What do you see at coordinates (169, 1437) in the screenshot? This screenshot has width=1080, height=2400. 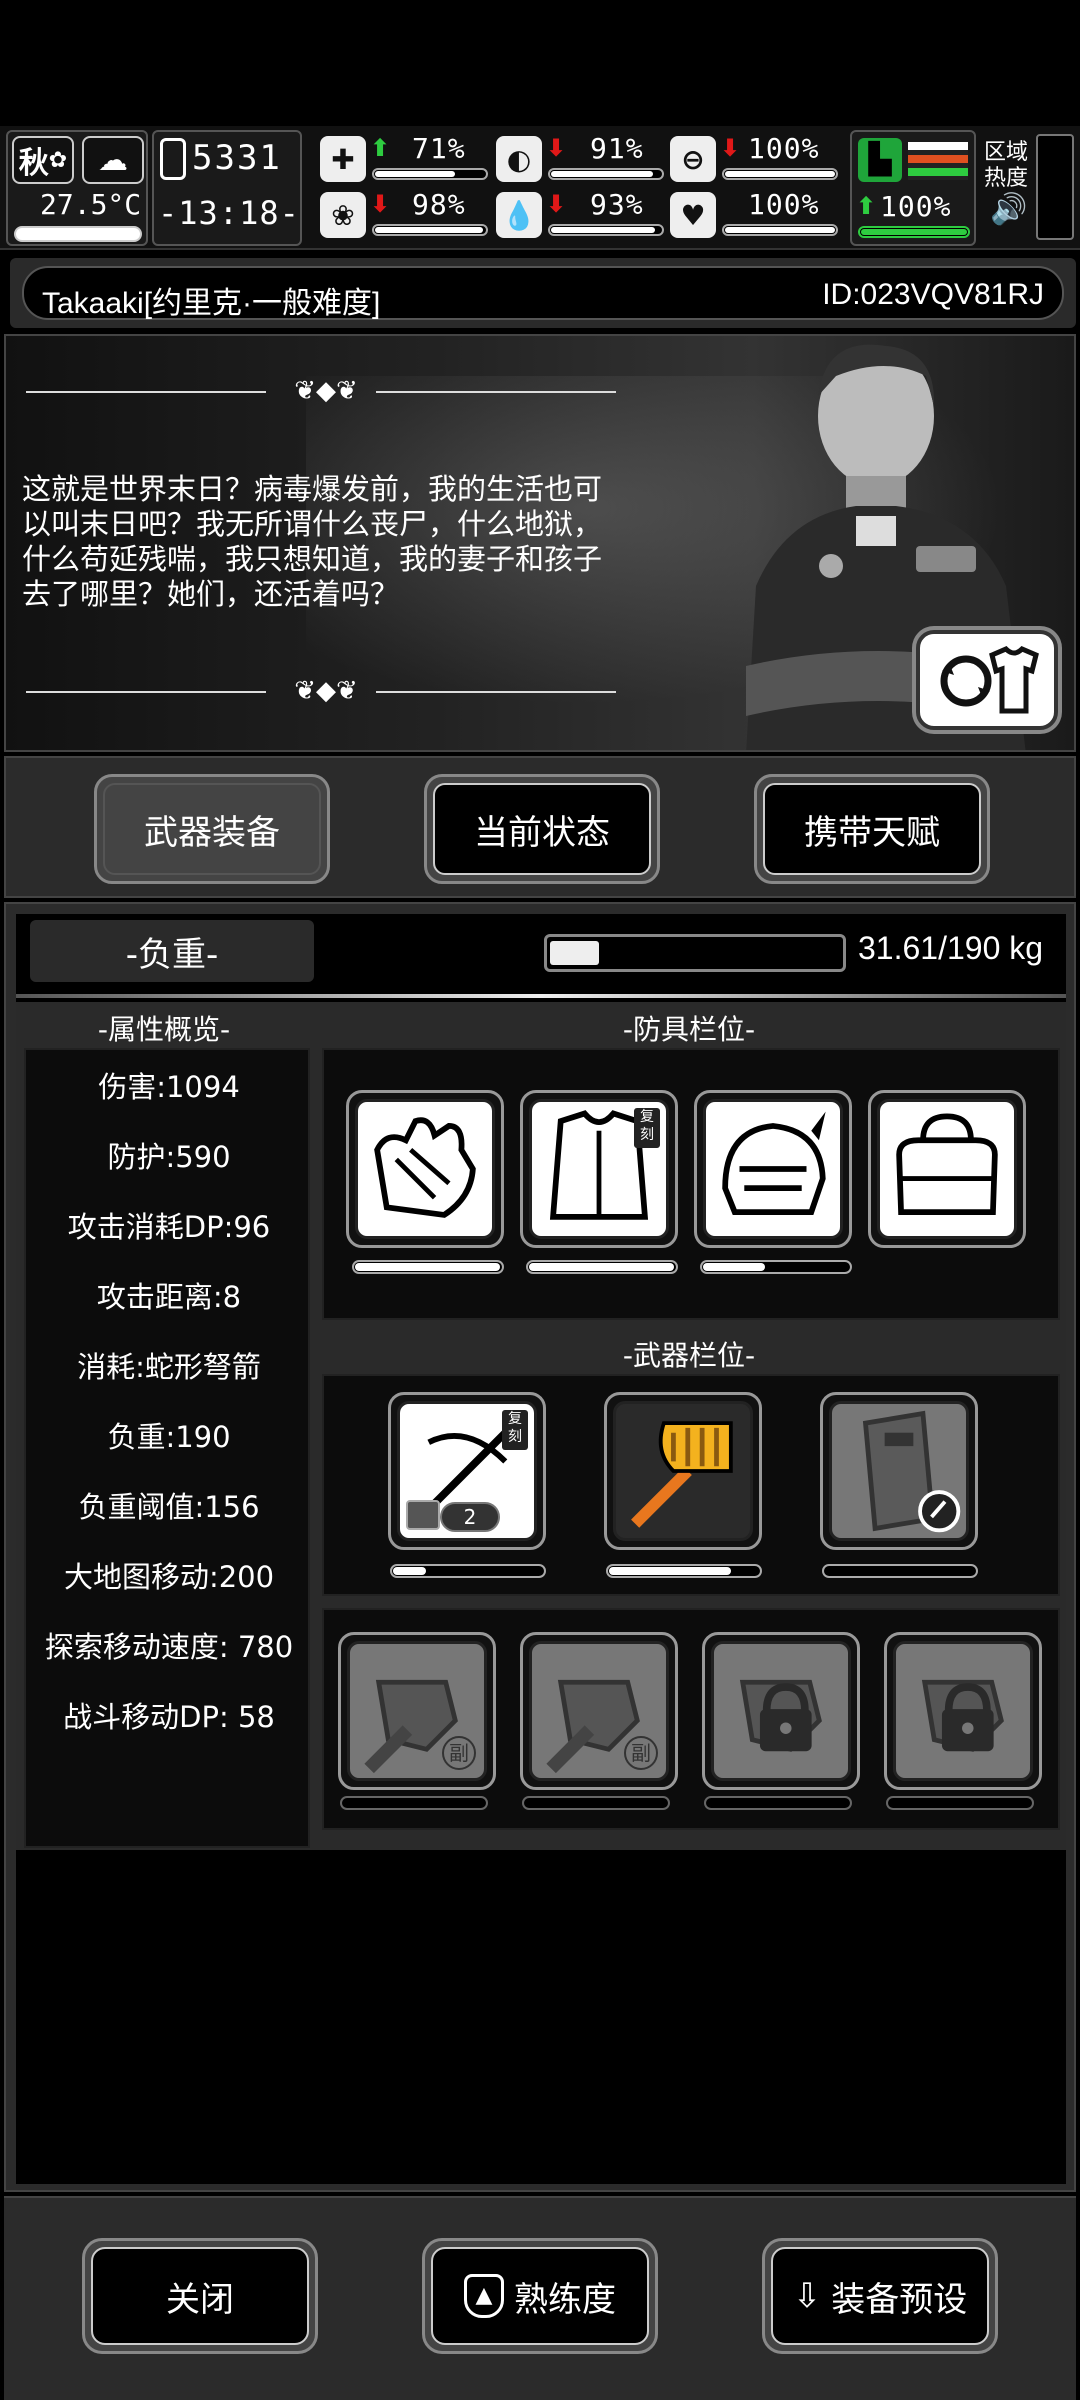 I see `attr-load: 负重:190` at bounding box center [169, 1437].